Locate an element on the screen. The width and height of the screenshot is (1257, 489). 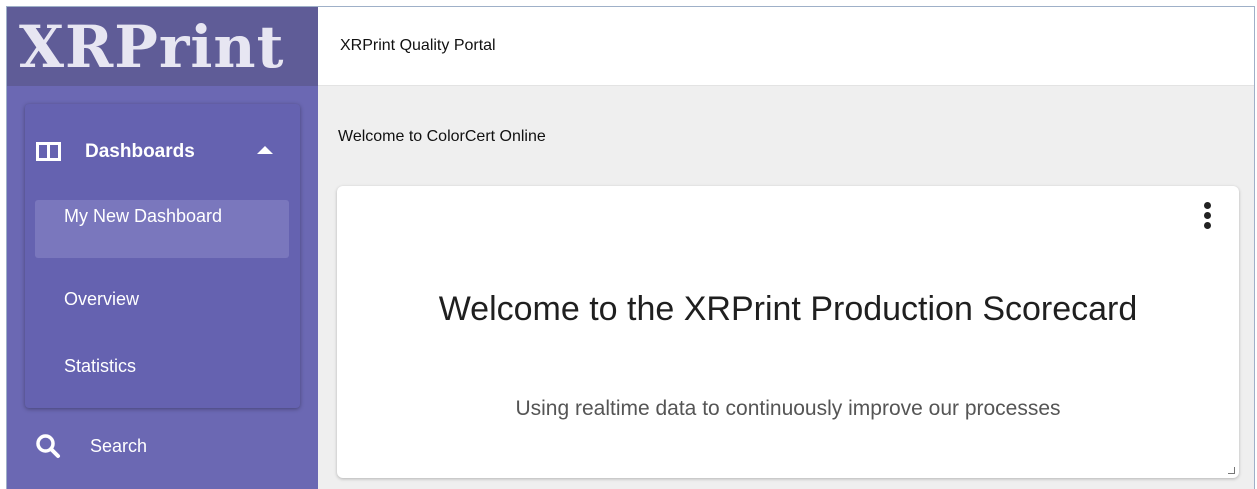
search-icon is located at coordinates (48, 446).